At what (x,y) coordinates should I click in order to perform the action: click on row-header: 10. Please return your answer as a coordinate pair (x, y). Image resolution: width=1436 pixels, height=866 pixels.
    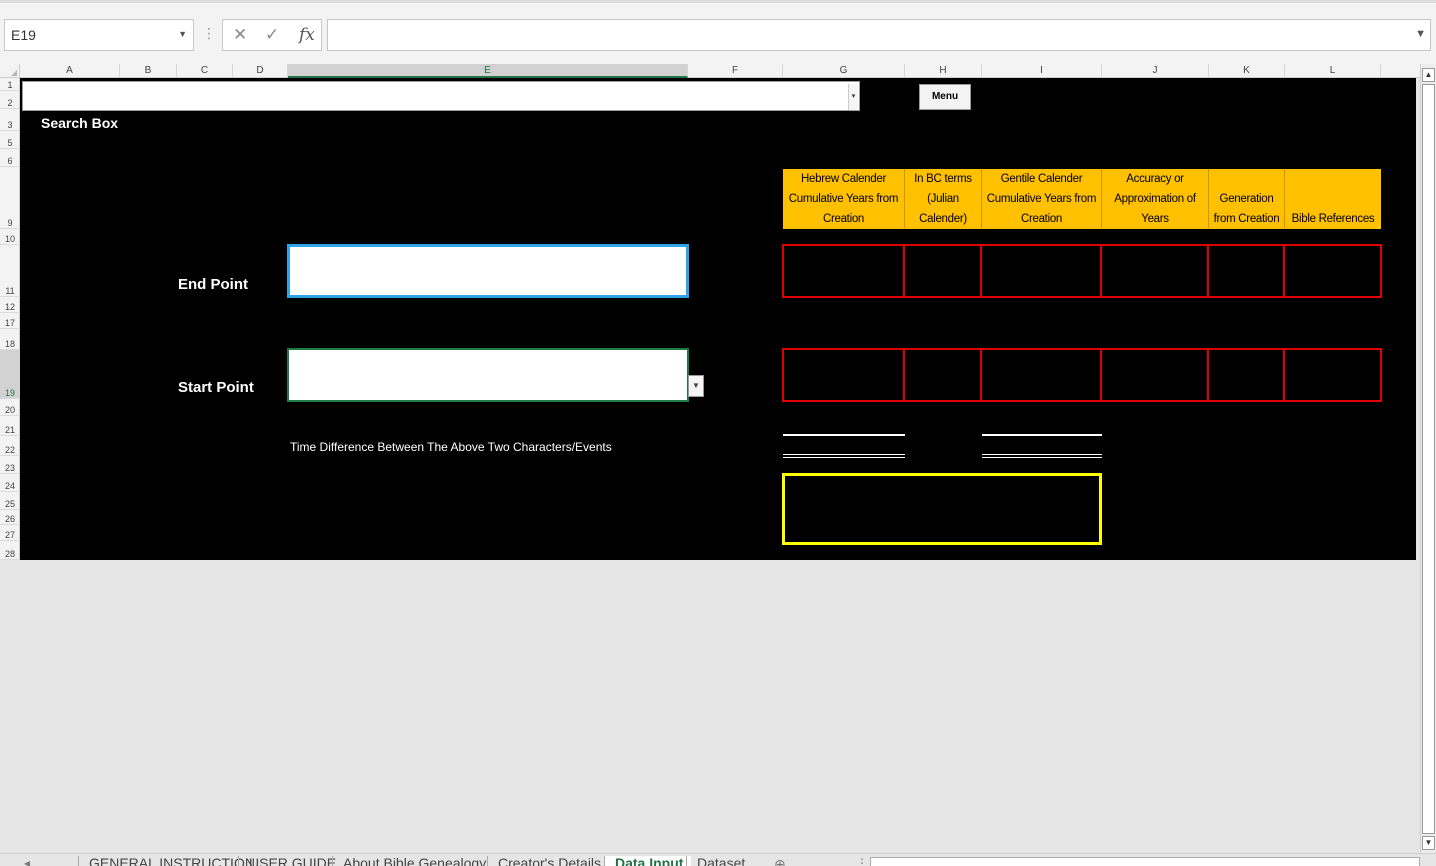
    Looking at the image, I should click on (10, 237).